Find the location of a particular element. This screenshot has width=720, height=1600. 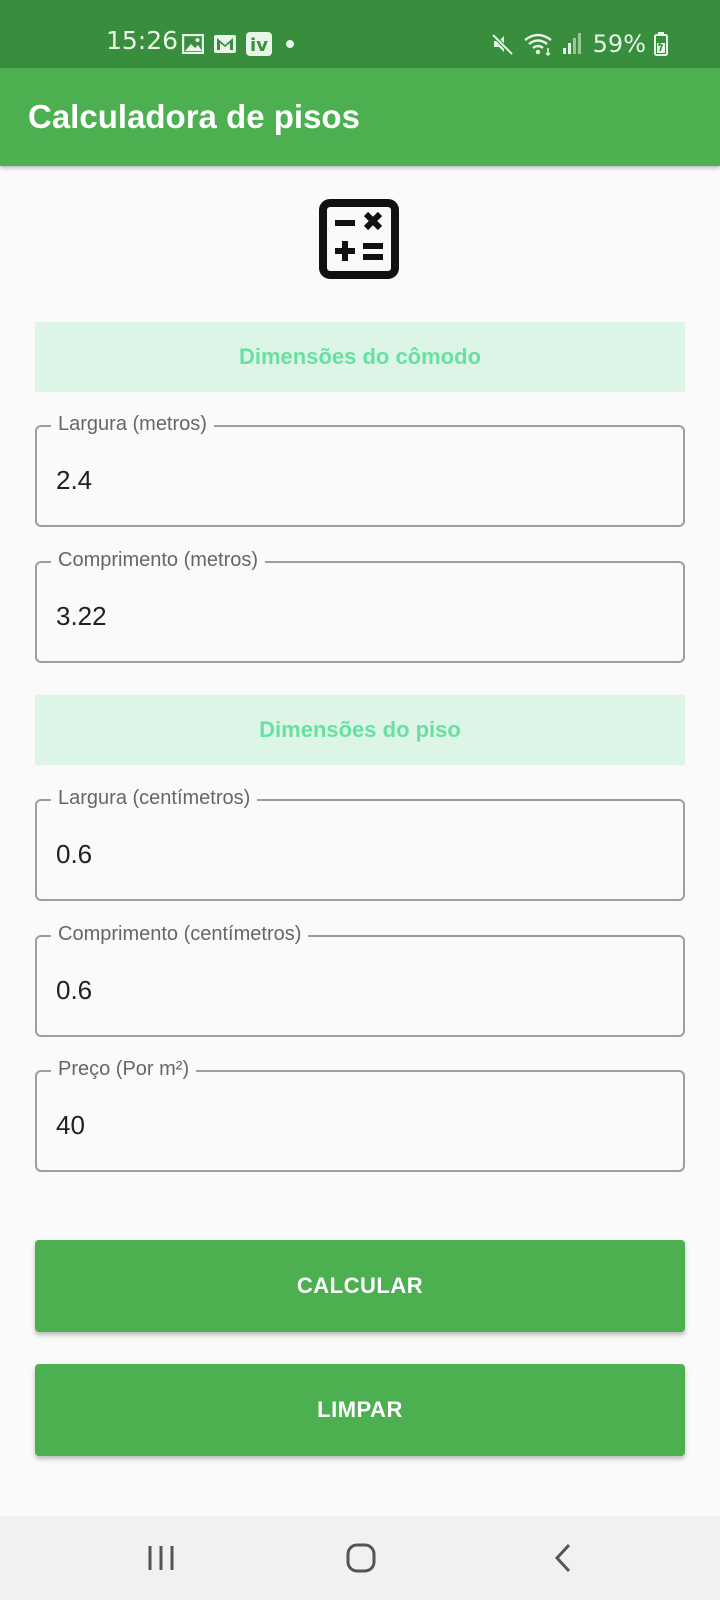

recent-apps-icon is located at coordinates (161, 1558).